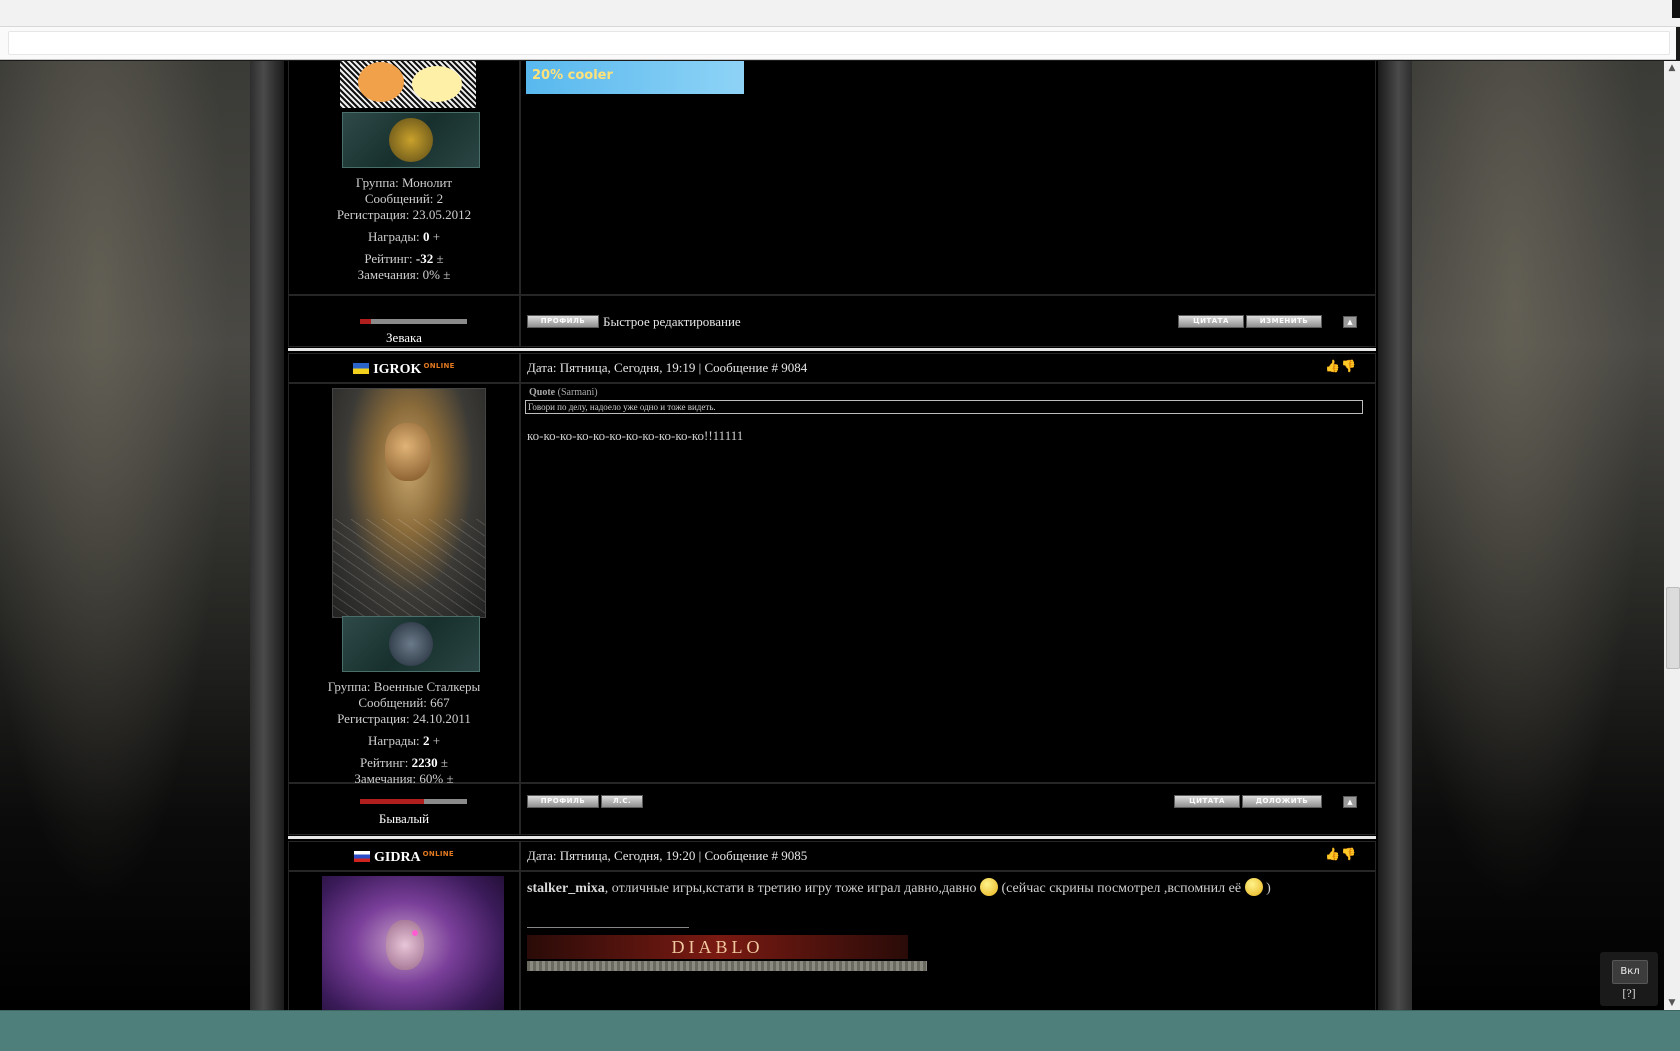  What do you see at coordinates (840, 13) in the screenshot?
I see `browser-titlebar` at bounding box center [840, 13].